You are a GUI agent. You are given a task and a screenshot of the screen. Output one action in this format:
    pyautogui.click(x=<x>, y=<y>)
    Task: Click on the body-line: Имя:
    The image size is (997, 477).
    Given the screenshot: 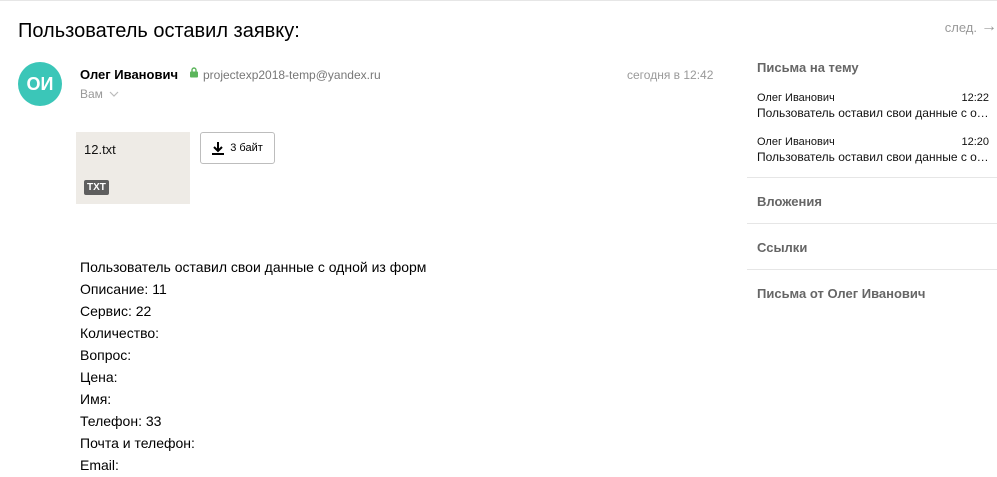 What is the action you would take?
    pyautogui.click(x=96, y=399)
    